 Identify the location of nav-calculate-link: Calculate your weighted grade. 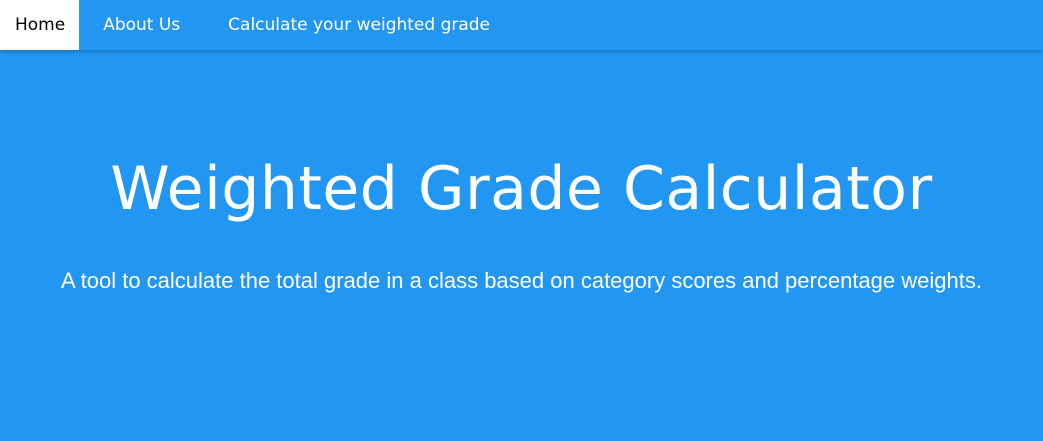
(359, 25).